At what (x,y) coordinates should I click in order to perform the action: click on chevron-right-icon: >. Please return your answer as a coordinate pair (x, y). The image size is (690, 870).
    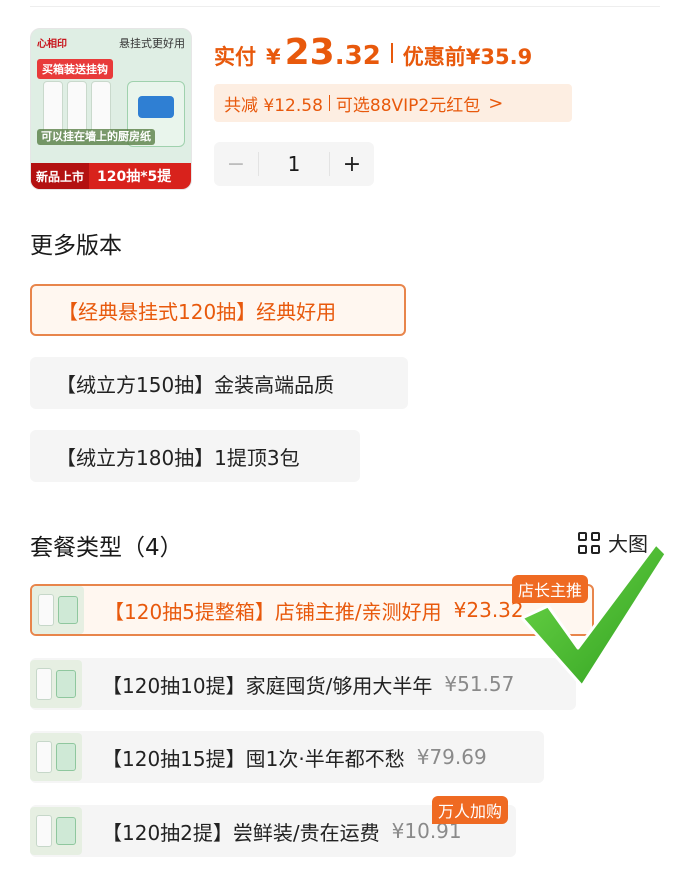
    Looking at the image, I should click on (496, 103).